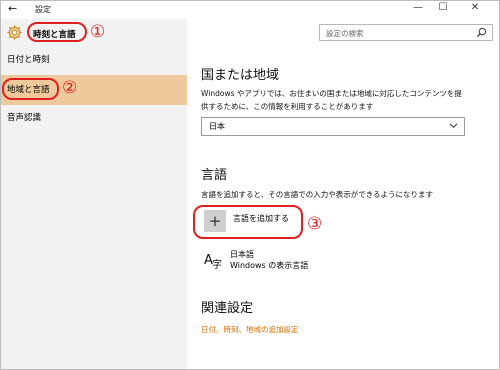  Describe the element at coordinates (331, 93) in the screenshot. I see `region-description-line1: Windows やアプリでは、お住まいの国または地域に対応したコンテンツを提` at that location.